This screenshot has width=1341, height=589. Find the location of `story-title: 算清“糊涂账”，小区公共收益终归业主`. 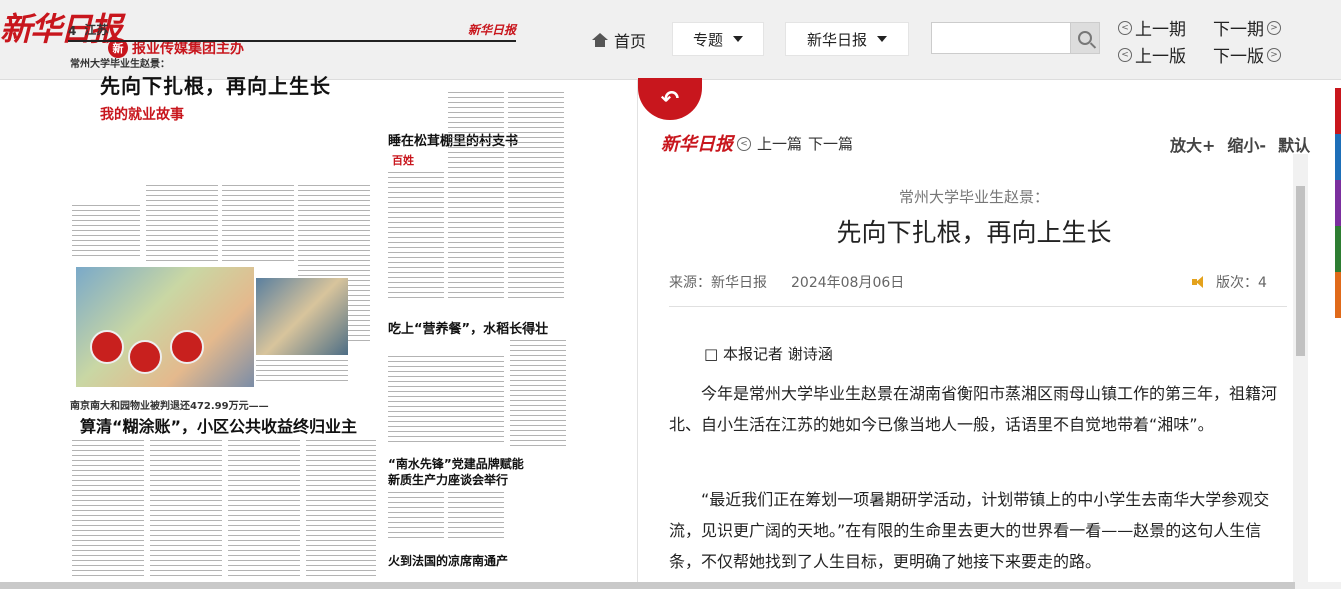

story-title: 算清“糊涂账”，小区公共收益终归业主 is located at coordinates (218, 425).